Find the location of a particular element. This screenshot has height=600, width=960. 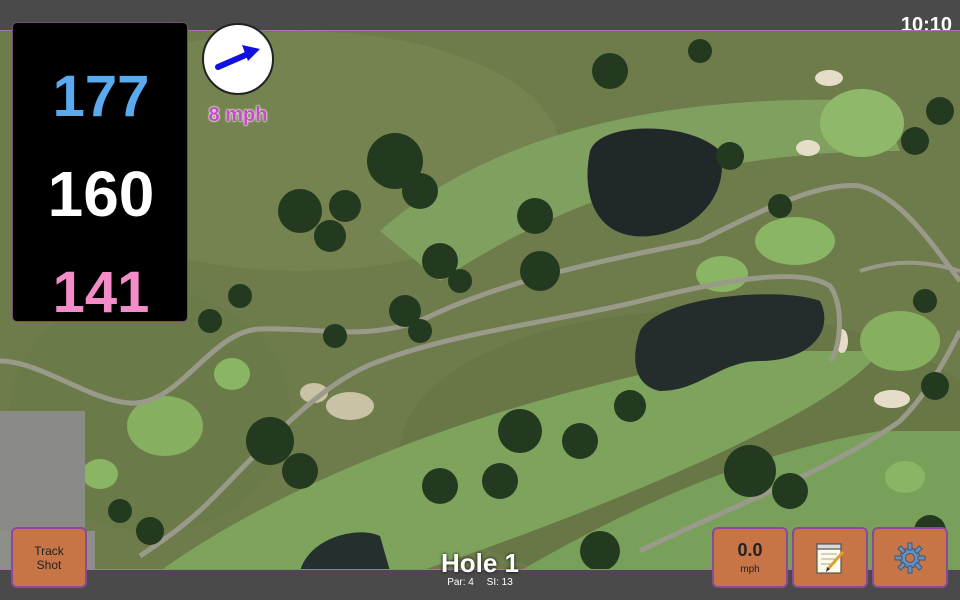

distance-back: 177 is located at coordinates (101, 96).